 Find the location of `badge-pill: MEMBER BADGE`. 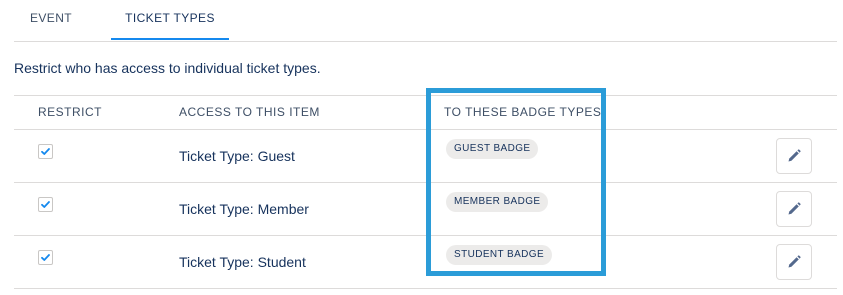

badge-pill: MEMBER BADGE is located at coordinates (497, 202).